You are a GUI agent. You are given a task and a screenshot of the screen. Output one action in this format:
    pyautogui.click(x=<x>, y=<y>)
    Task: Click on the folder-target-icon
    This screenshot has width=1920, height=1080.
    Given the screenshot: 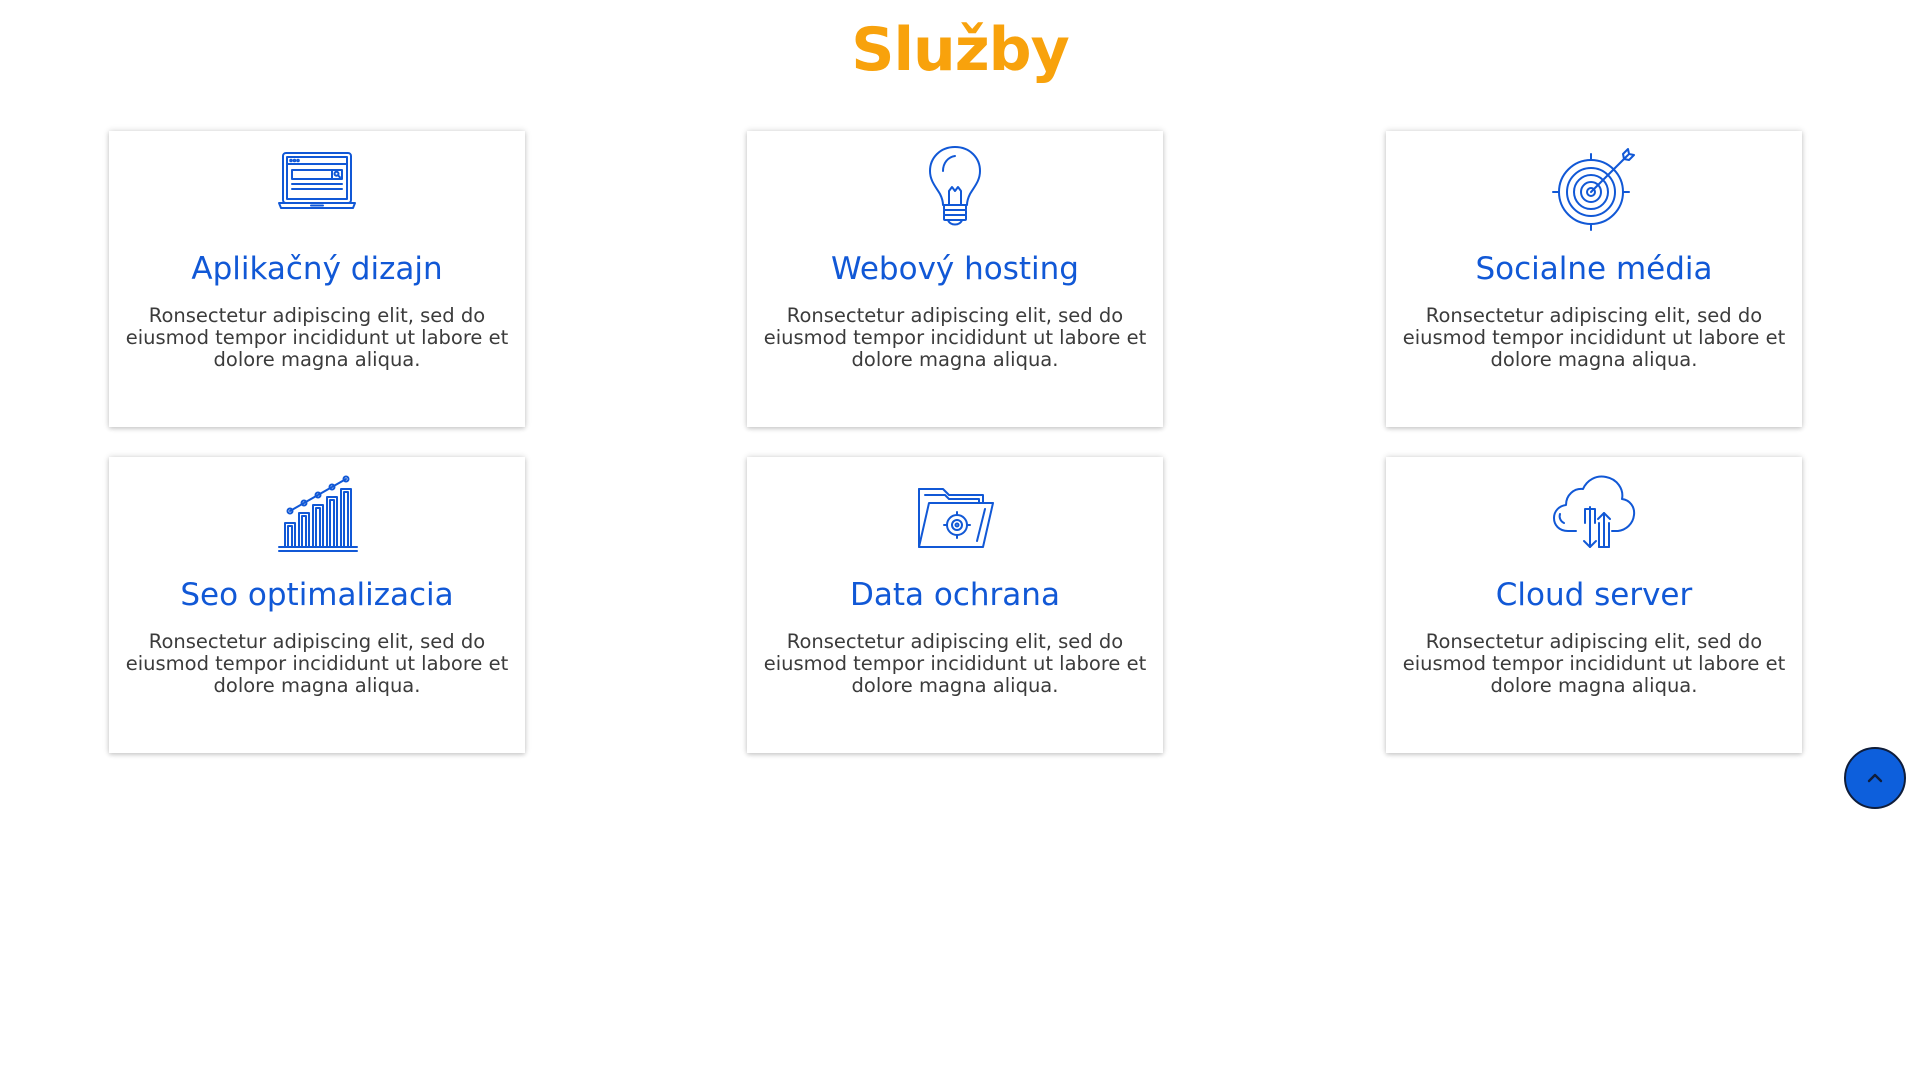 What is the action you would take?
    pyautogui.click(x=955, y=515)
    